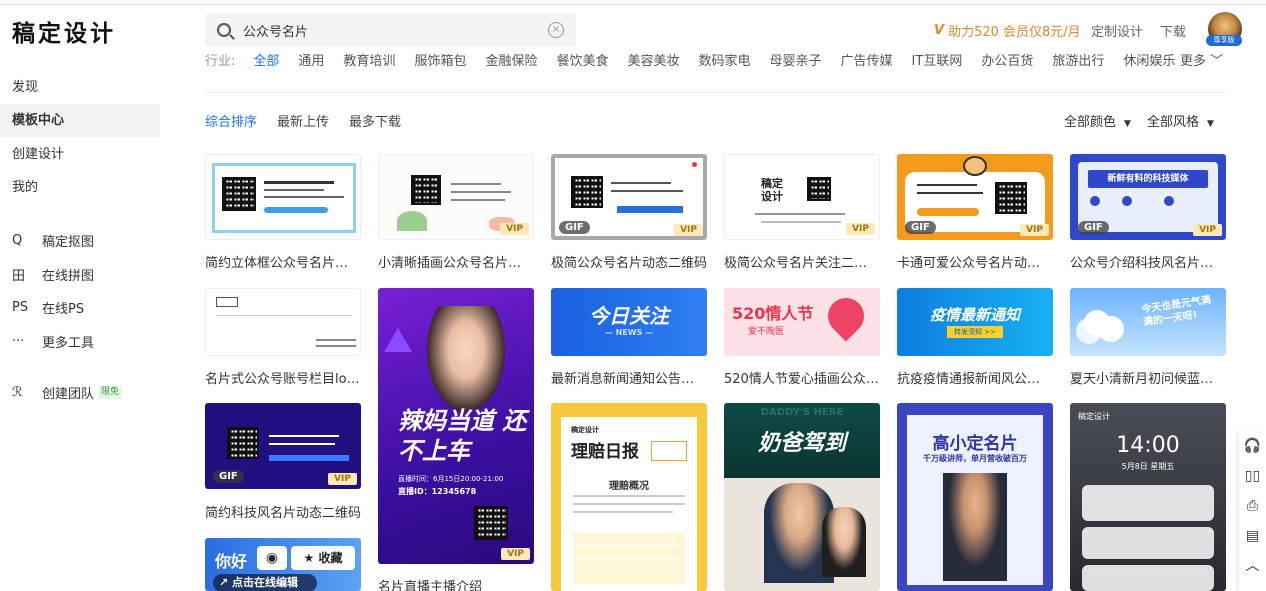 The width and height of the screenshot is (1266, 591). What do you see at coordinates (1252, 476) in the screenshot?
I see `compare-icon: ▯▯` at bounding box center [1252, 476].